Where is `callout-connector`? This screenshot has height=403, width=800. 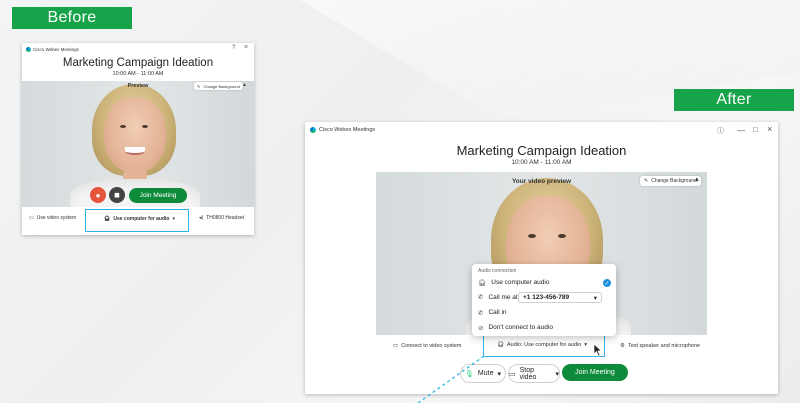 callout-connector is located at coordinates (451, 379).